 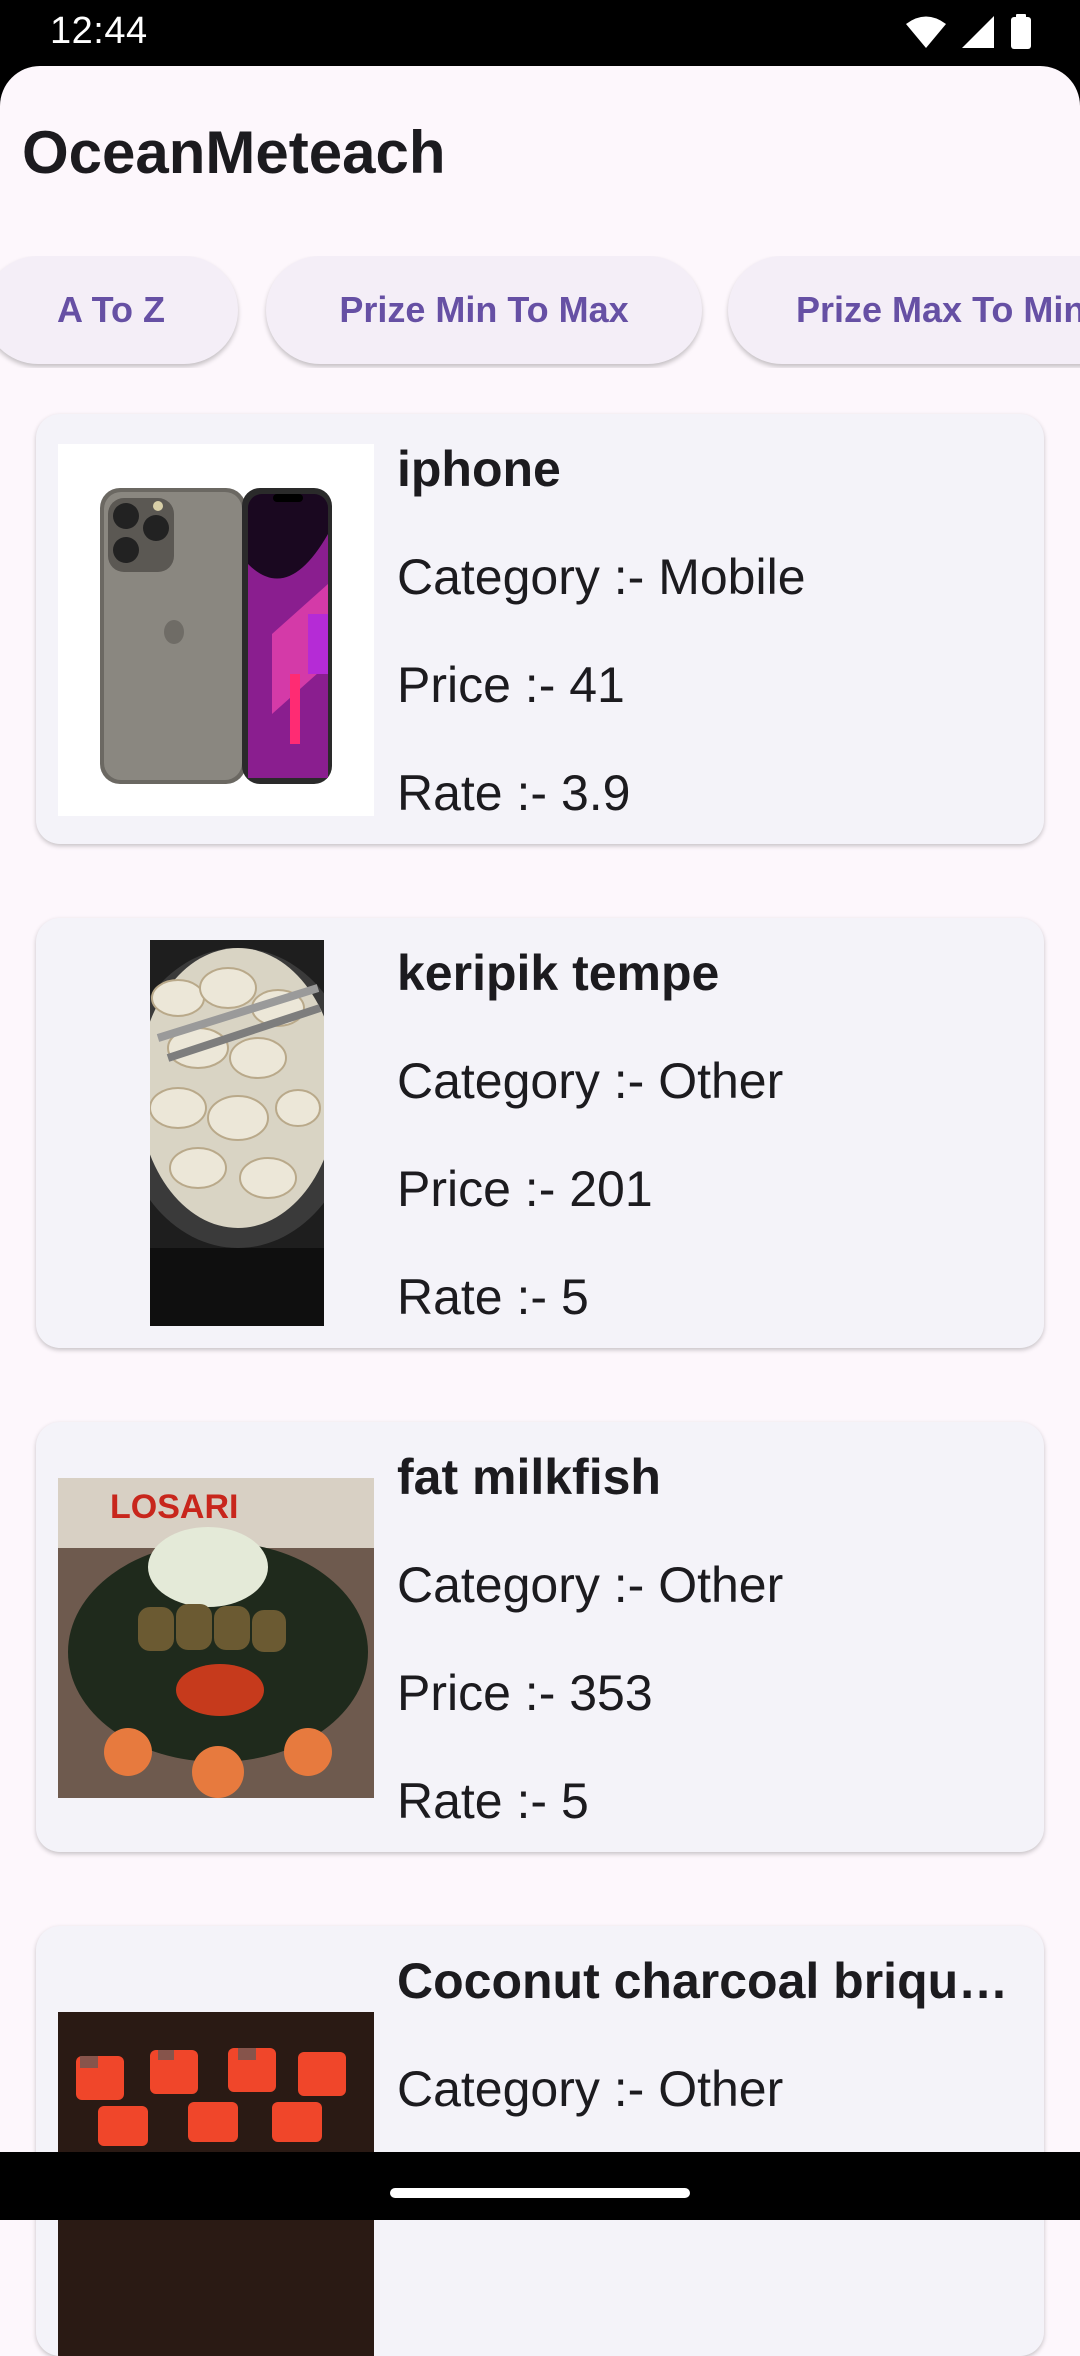 What do you see at coordinates (234, 152) in the screenshot?
I see `app-title: OceanMeteach` at bounding box center [234, 152].